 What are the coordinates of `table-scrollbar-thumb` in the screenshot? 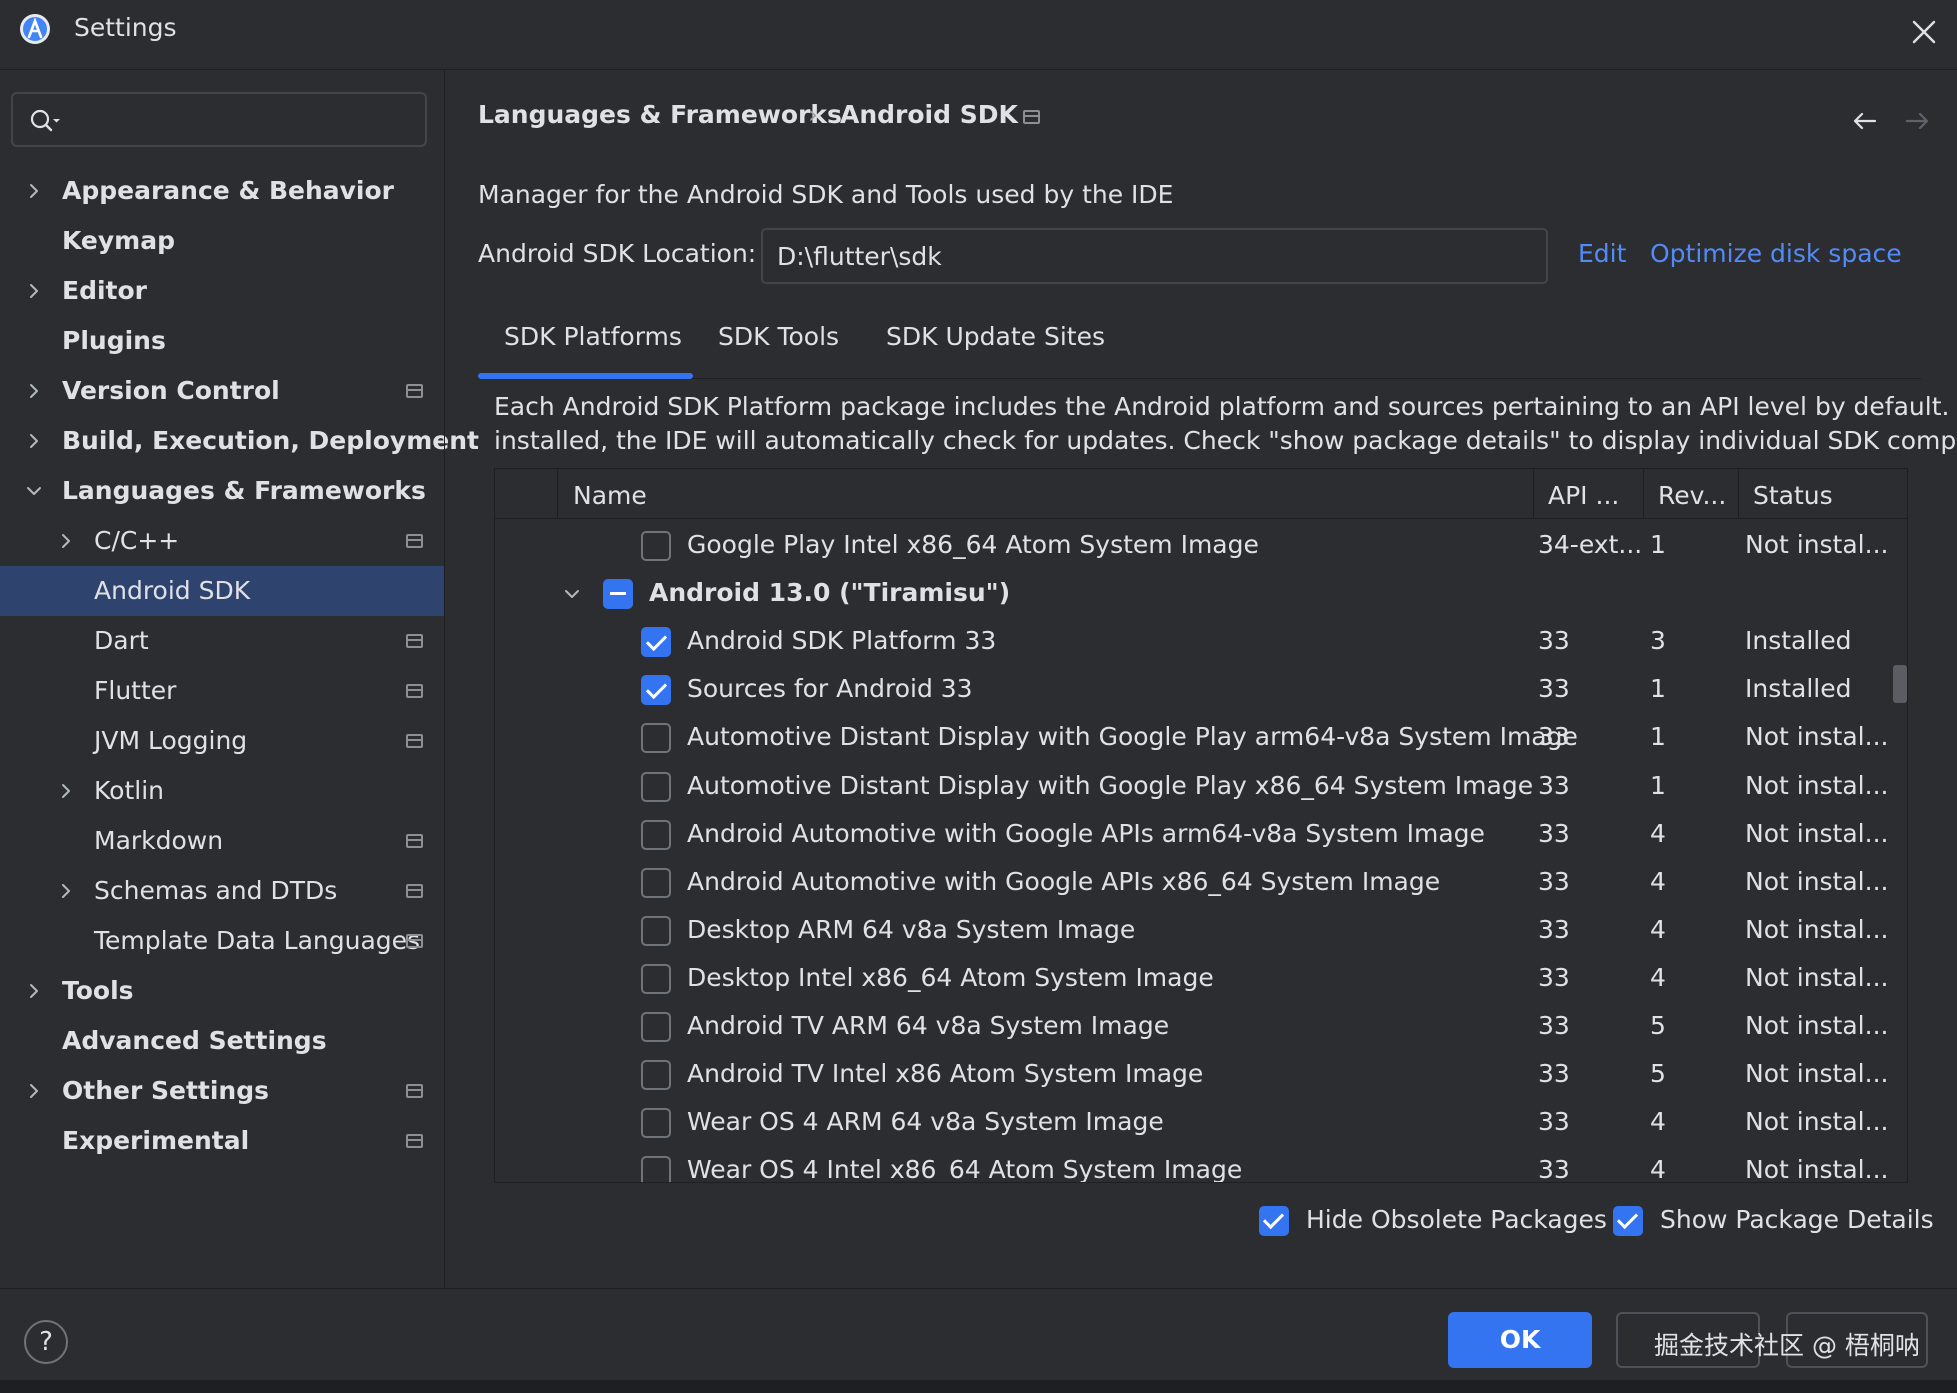 It's located at (1900, 684).